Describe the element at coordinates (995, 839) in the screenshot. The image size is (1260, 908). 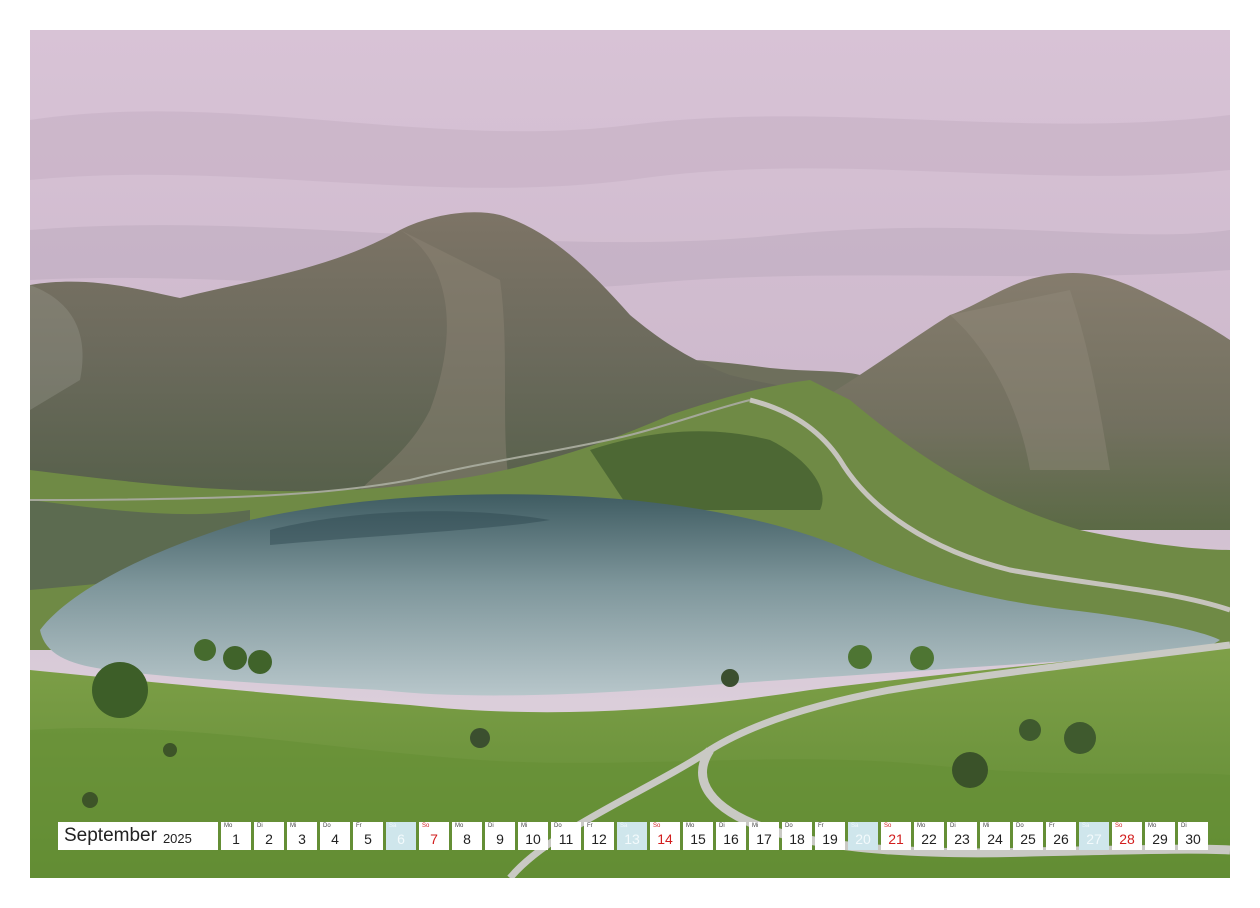
I see `day-number: 24` at that location.